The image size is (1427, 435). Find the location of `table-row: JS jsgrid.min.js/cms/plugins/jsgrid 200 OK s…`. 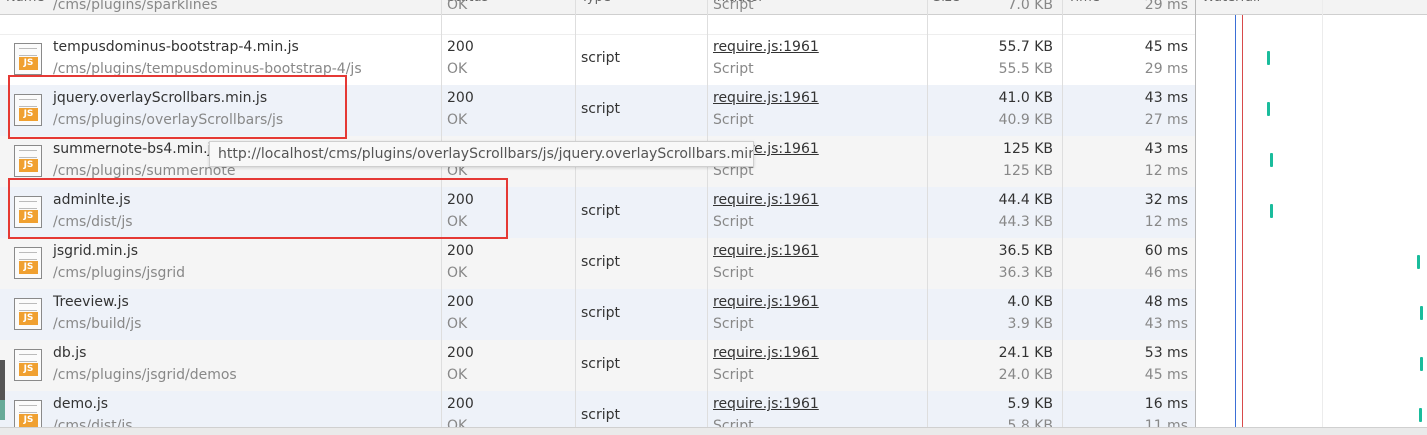

table-row: JS jsgrid.min.js/cms/plugins/jsgrid 200 OK s… is located at coordinates (597, 264).